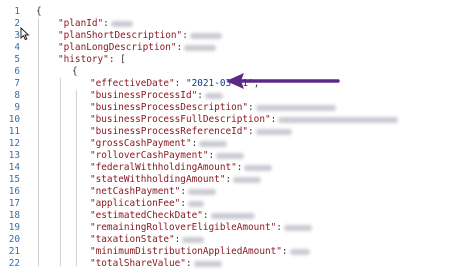 The image size is (474, 270). I want to click on line-number: 21, so click(14, 251).